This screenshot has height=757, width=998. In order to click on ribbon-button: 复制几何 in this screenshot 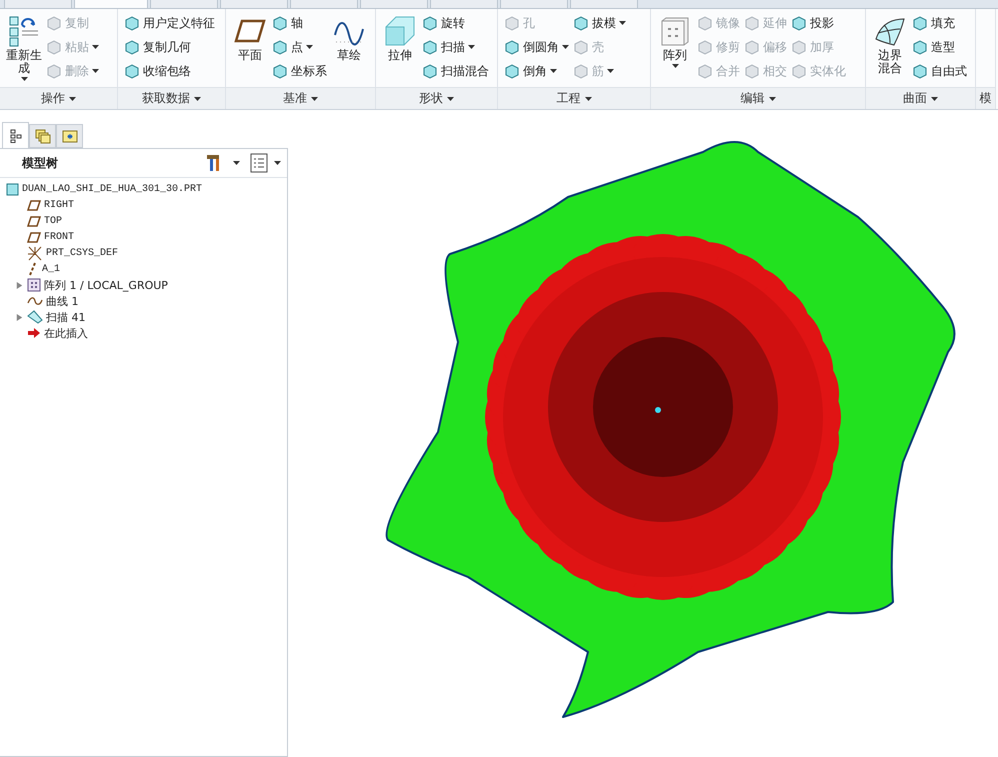, I will do `click(169, 47)`.